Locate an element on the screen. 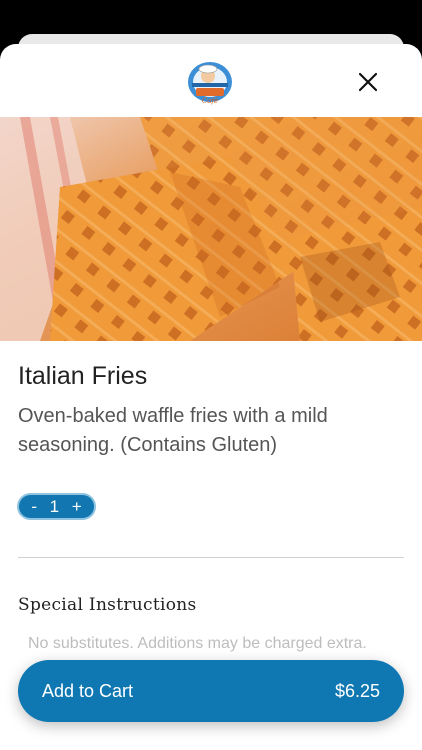 The width and height of the screenshot is (422, 750). cart-price: $6.25 is located at coordinates (357, 690).